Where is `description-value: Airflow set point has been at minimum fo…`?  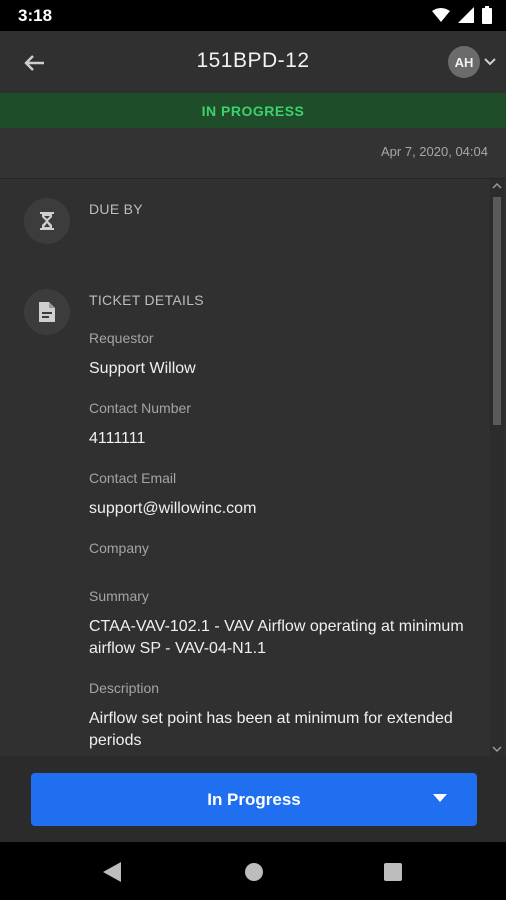 description-value: Airflow set point has been at minimum fo… is located at coordinates (271, 729).